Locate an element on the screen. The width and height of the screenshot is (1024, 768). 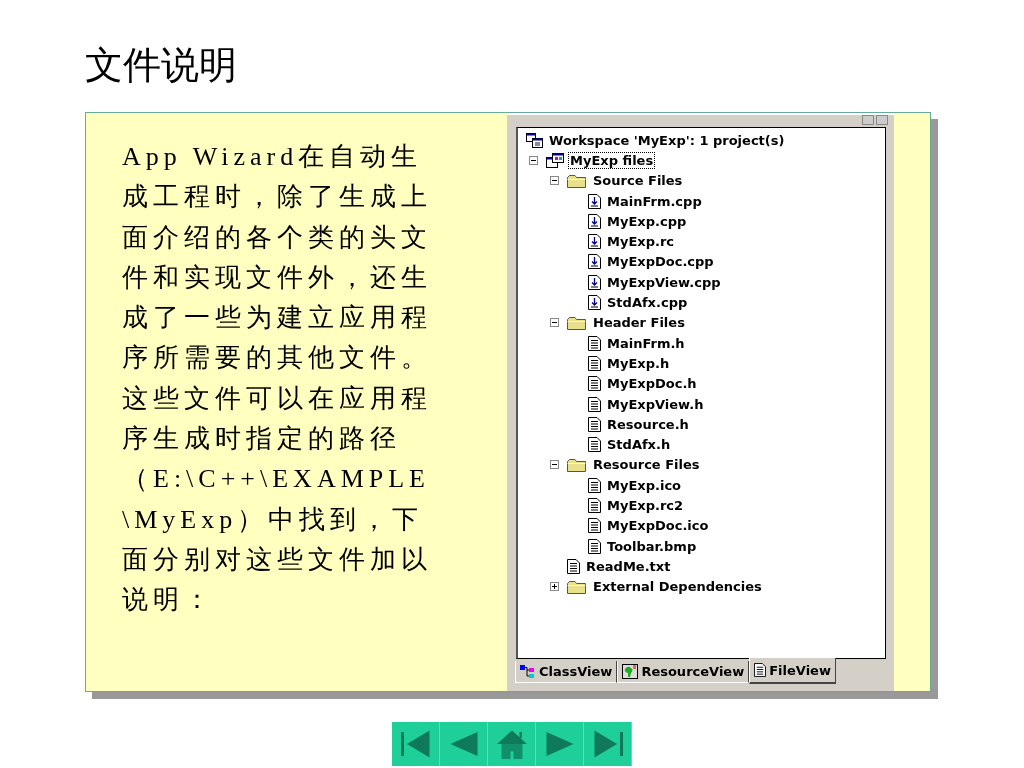
tree-item: Toolbar.bmp is located at coordinates (652, 546).